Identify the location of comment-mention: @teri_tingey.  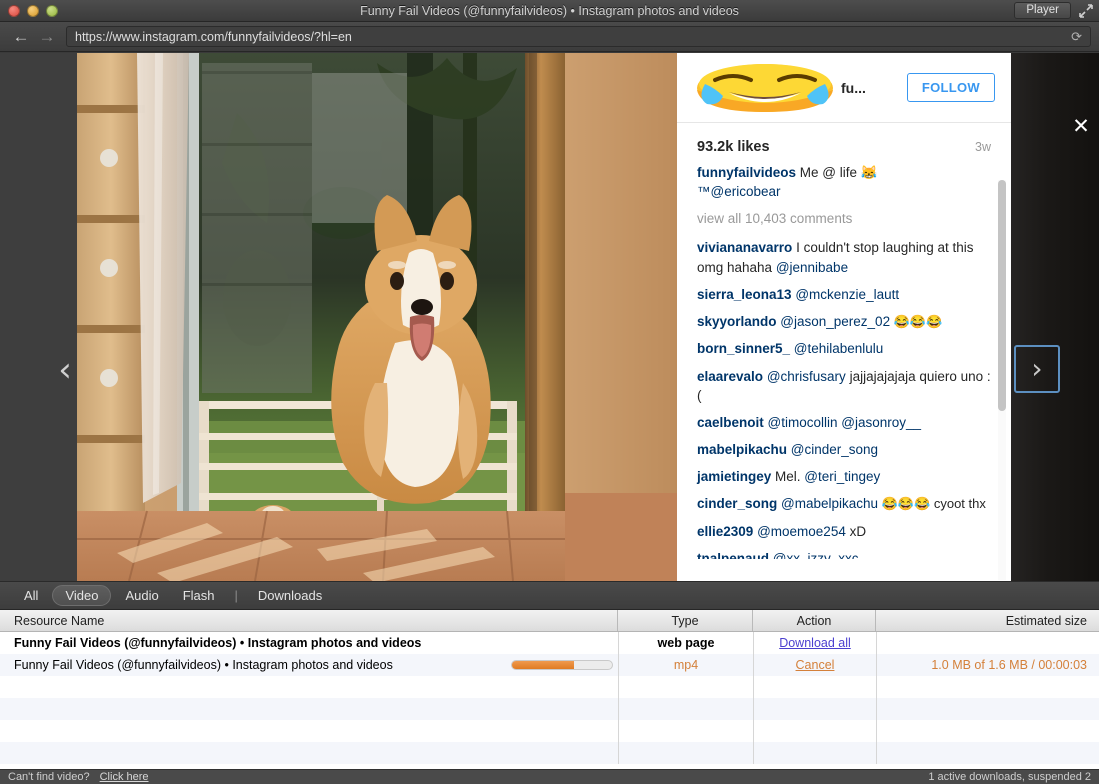
(842, 476).